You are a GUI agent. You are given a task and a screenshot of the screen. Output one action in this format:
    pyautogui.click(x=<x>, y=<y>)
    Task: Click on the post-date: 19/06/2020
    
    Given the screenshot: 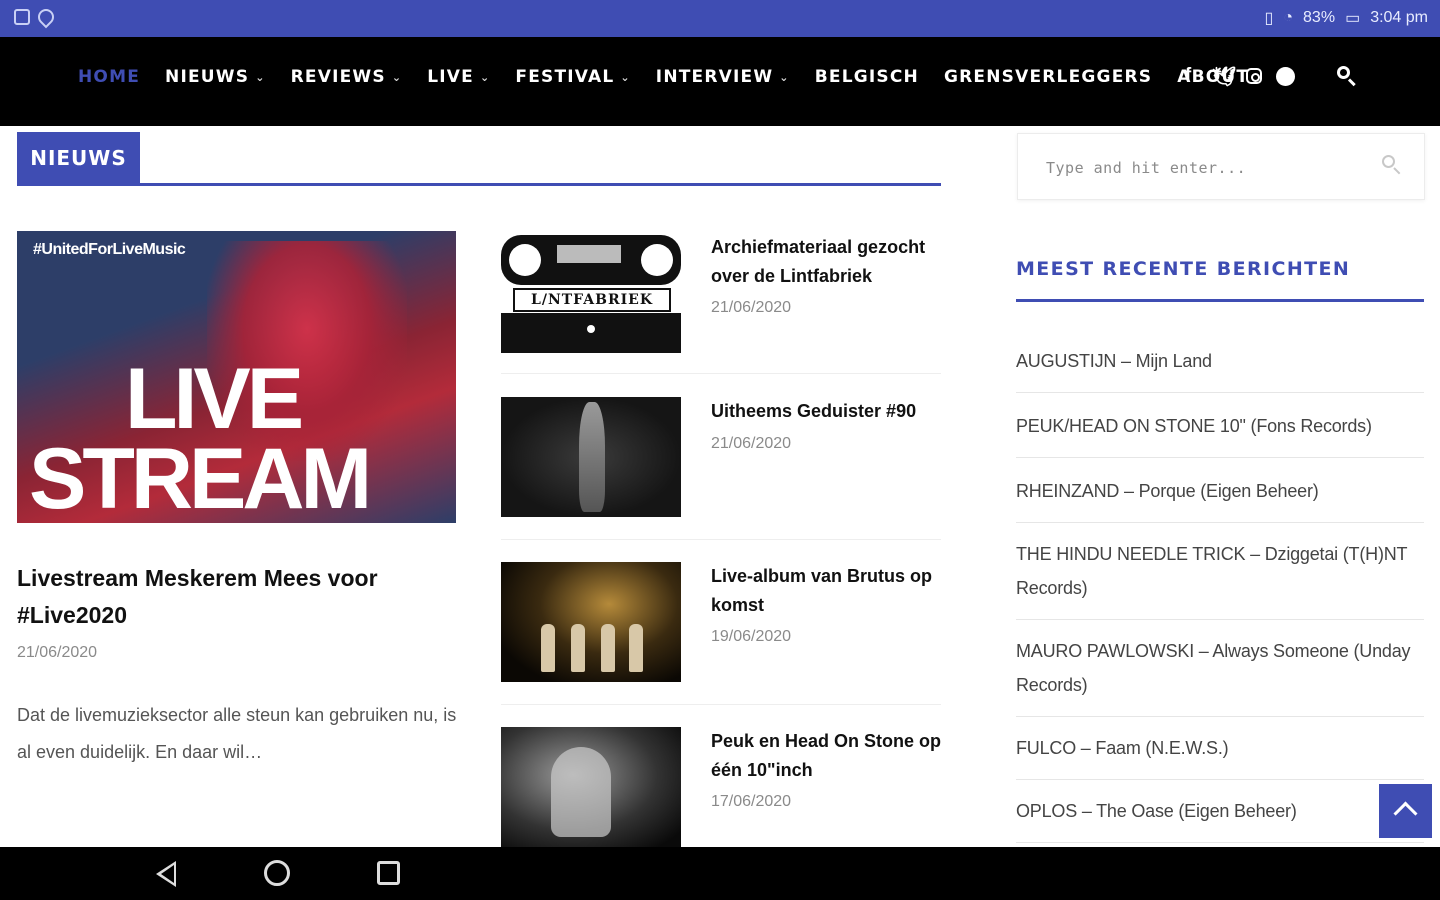 What is the action you would take?
    pyautogui.click(x=751, y=636)
    